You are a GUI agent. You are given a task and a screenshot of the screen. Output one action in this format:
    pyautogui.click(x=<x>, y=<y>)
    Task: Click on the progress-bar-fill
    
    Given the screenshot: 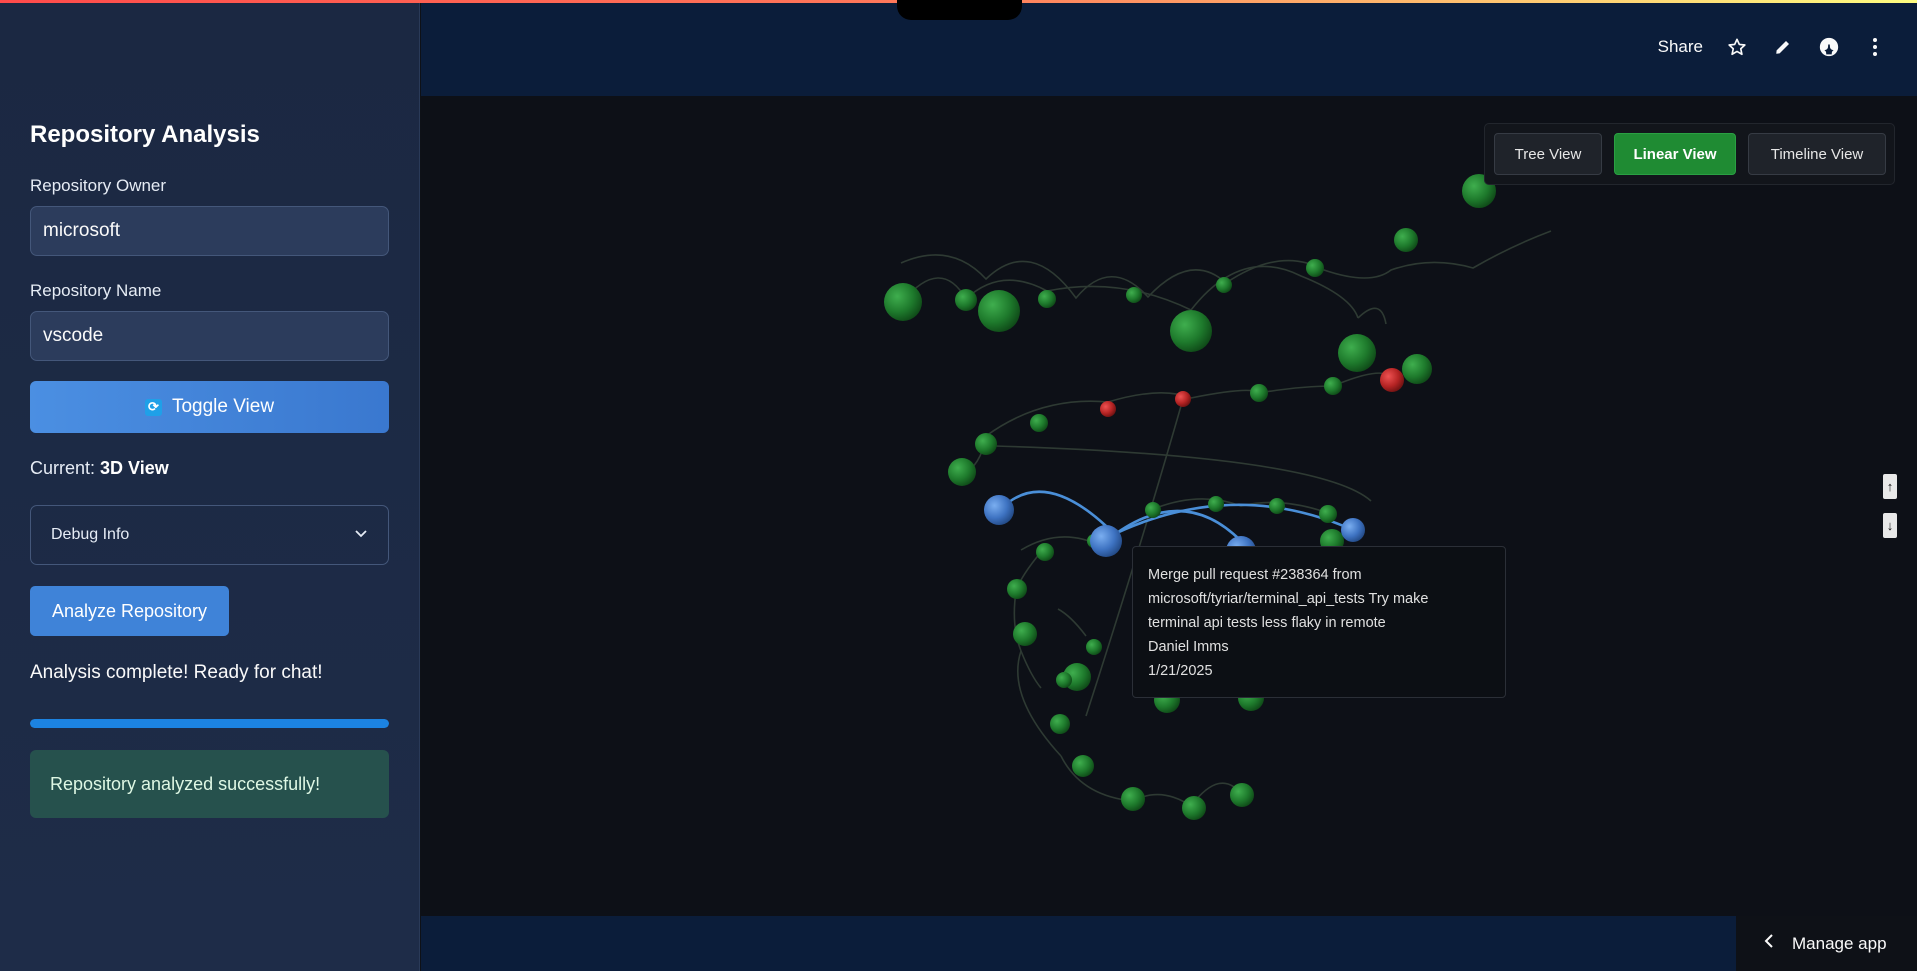 What is the action you would take?
    pyautogui.click(x=209, y=723)
    